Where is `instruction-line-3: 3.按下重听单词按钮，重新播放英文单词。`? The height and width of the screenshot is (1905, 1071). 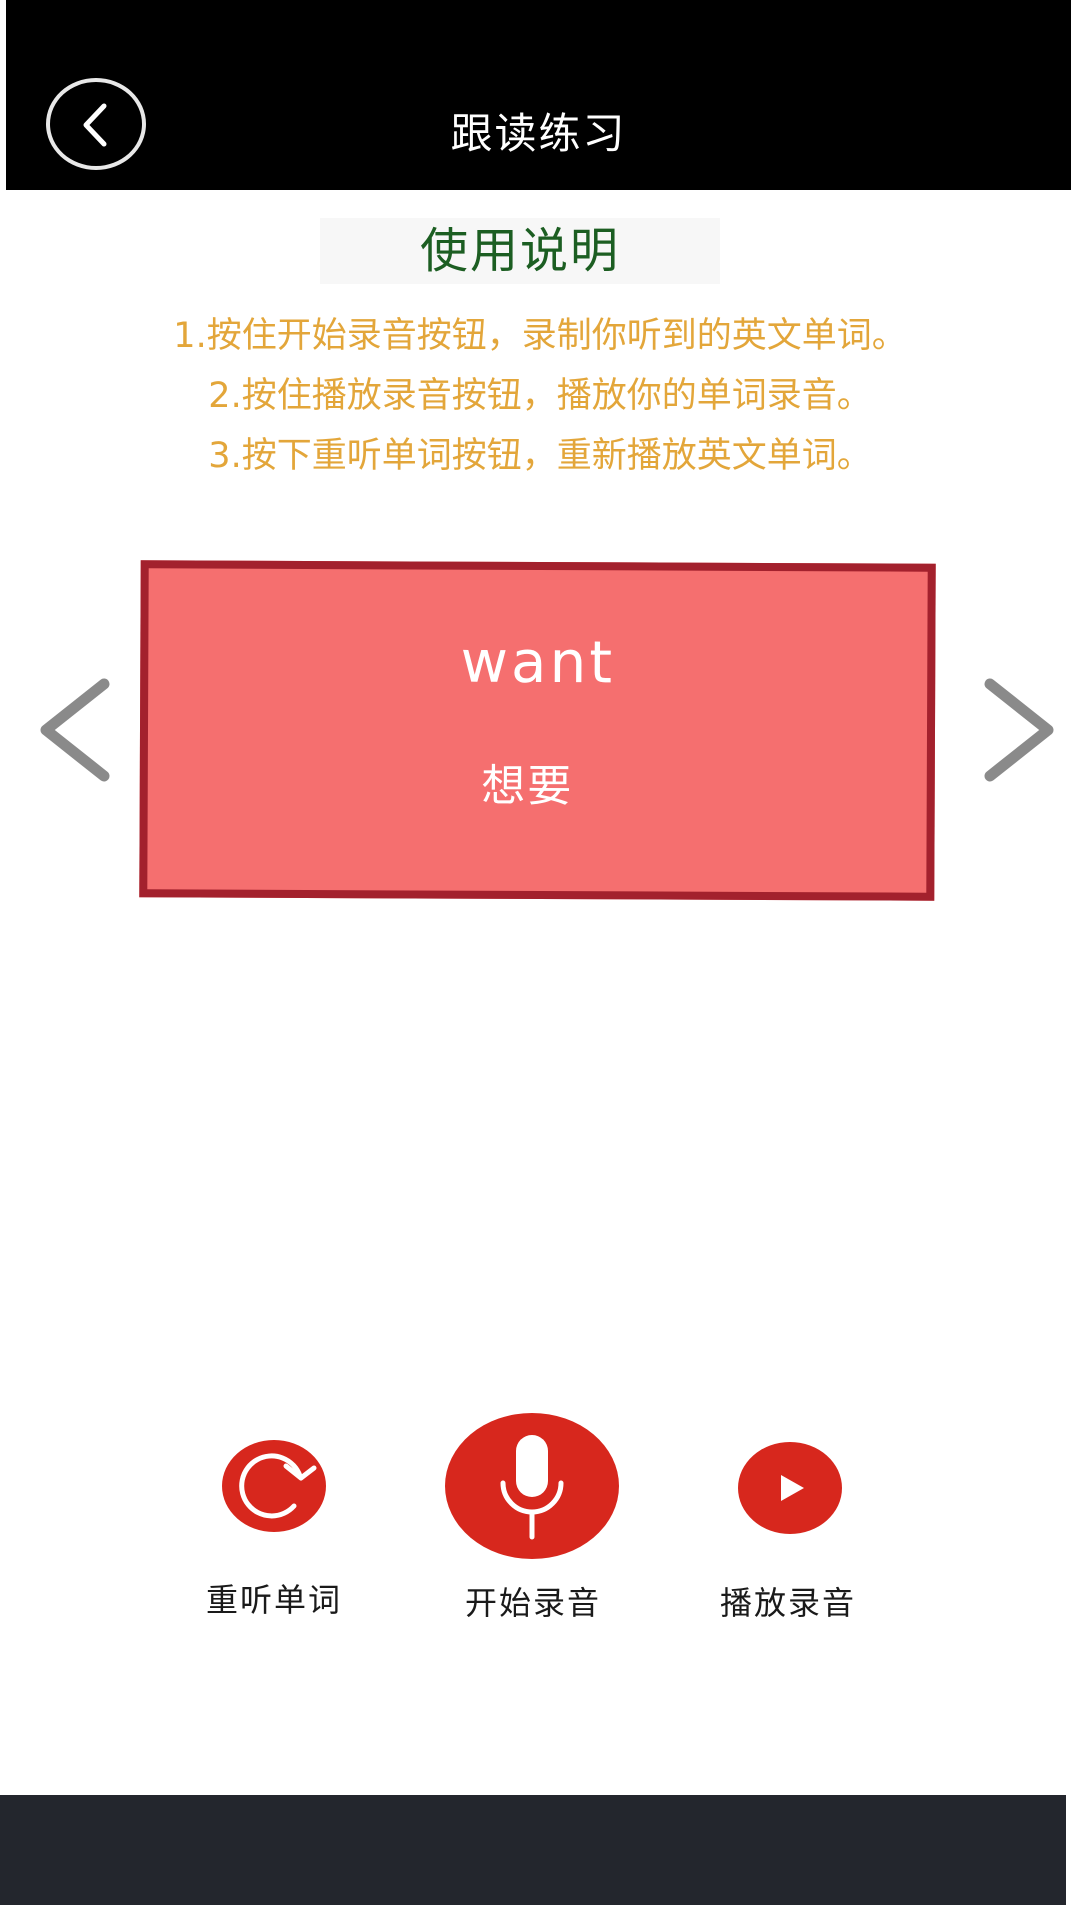
instruction-line-3: 3.按下重听单词按钮，重新播放英文单词。 is located at coordinates (540, 456).